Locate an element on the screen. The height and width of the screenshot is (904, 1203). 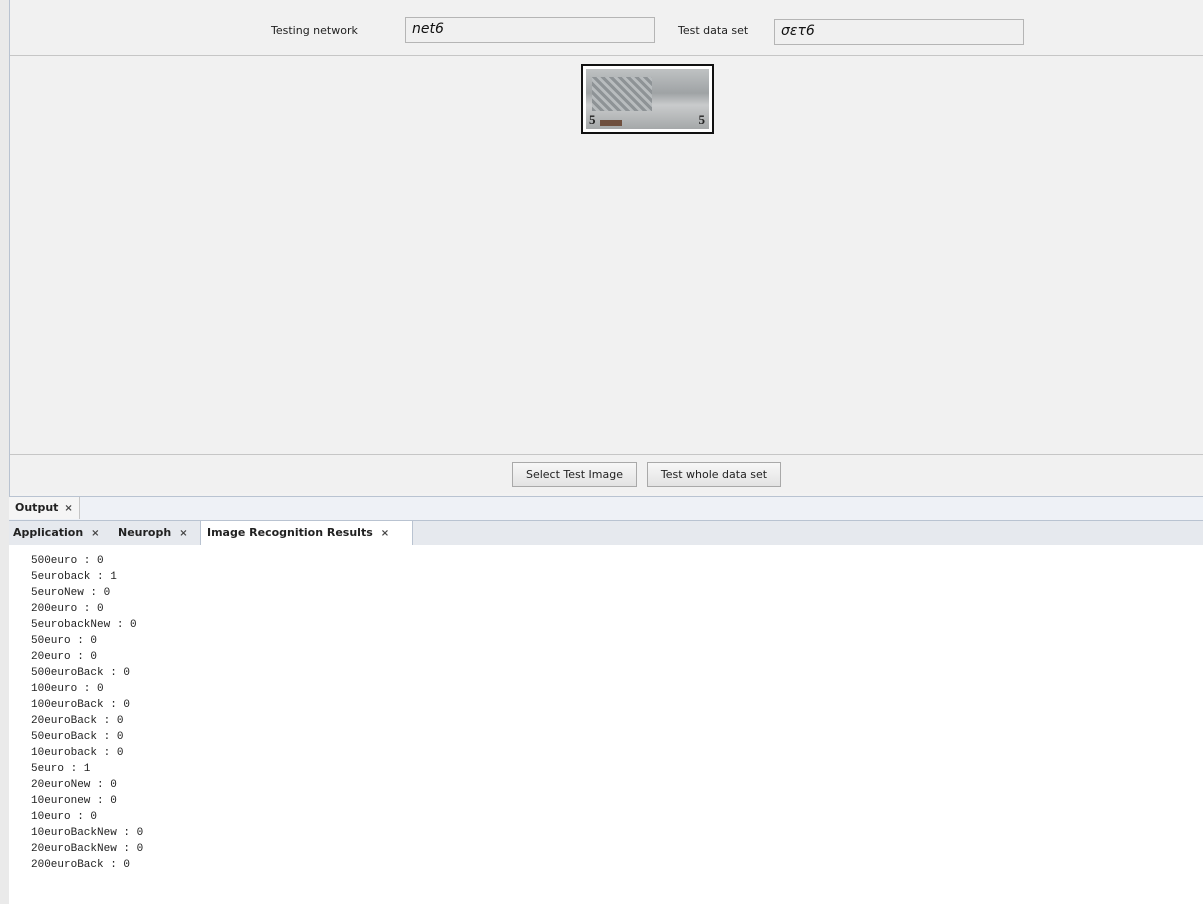
tab-label: Image Recognition Results is located at coordinates (290, 532).